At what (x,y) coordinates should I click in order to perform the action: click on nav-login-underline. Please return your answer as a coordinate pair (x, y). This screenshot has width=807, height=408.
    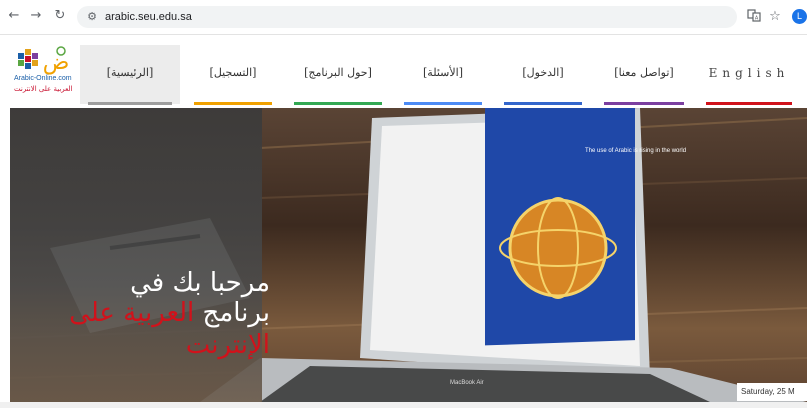
    Looking at the image, I should click on (543, 103).